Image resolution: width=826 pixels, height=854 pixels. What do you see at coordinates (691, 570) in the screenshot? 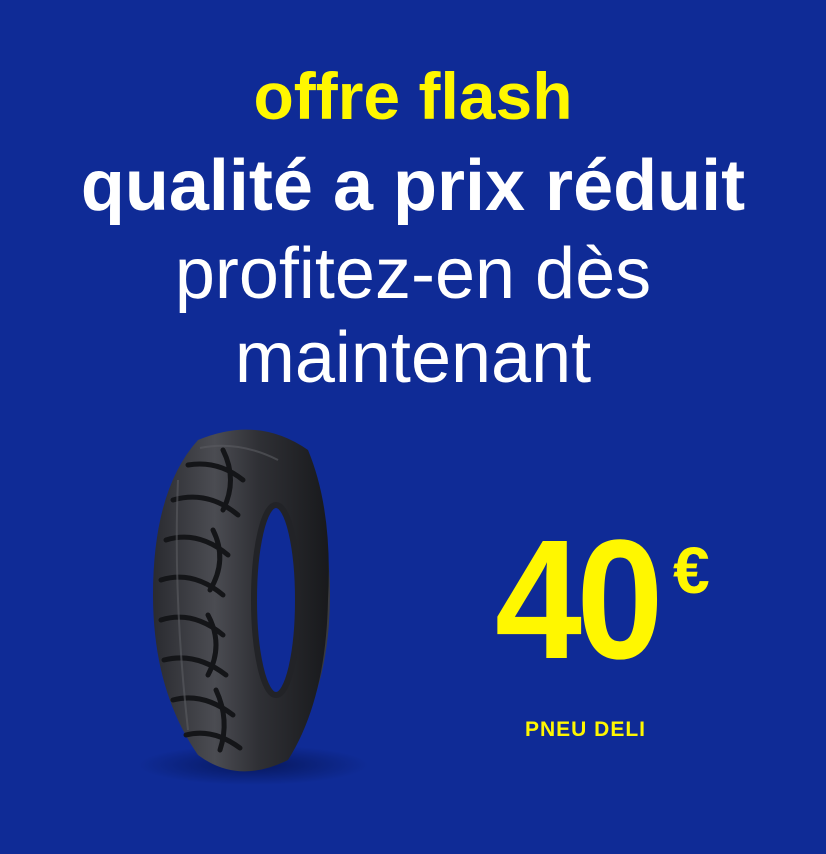
I see `price-currency: €` at bounding box center [691, 570].